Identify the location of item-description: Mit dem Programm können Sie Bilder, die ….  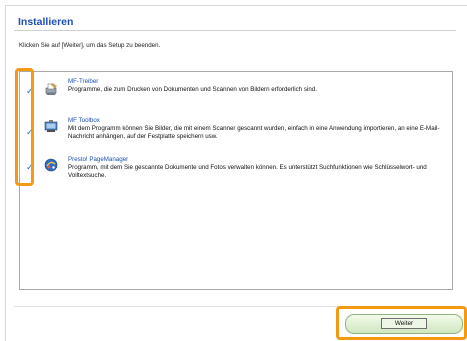
(254, 132).